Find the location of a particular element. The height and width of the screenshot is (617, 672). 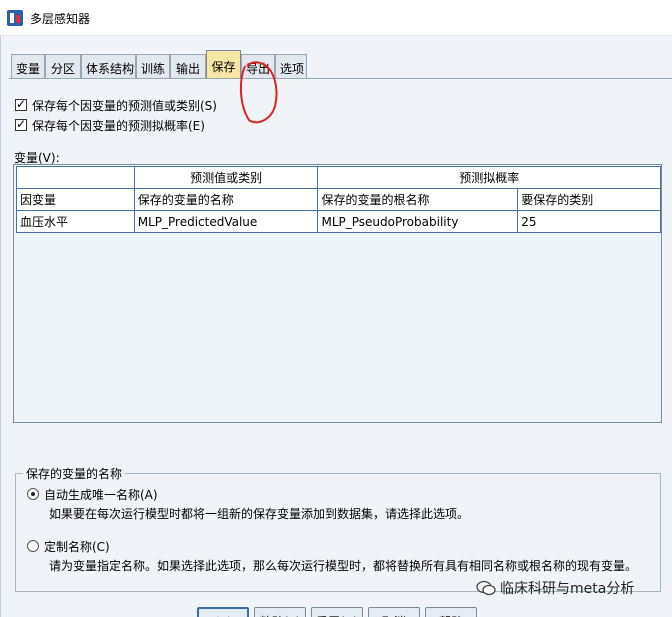

table-group-header is located at coordinates (75, 177).